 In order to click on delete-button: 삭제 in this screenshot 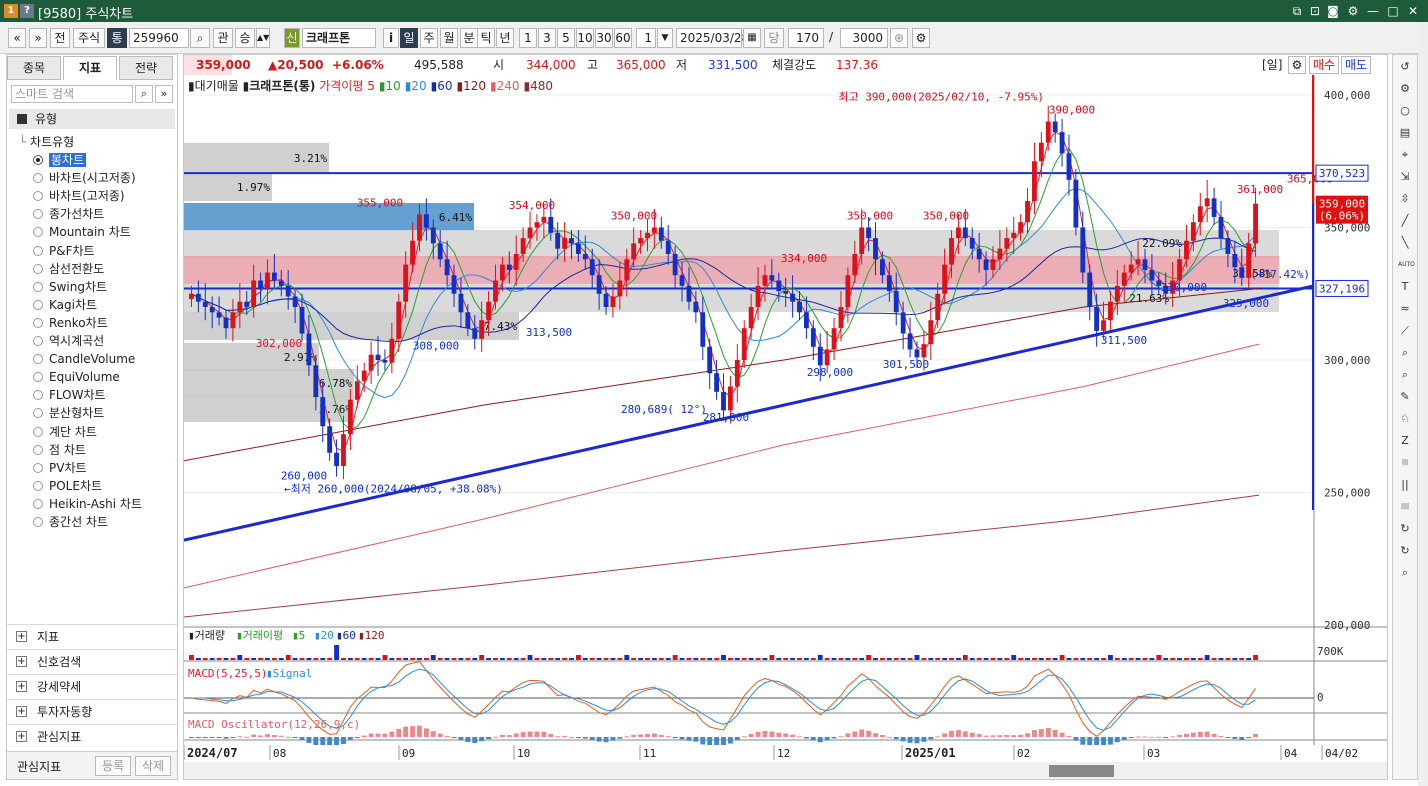, I will do `click(153, 766)`.